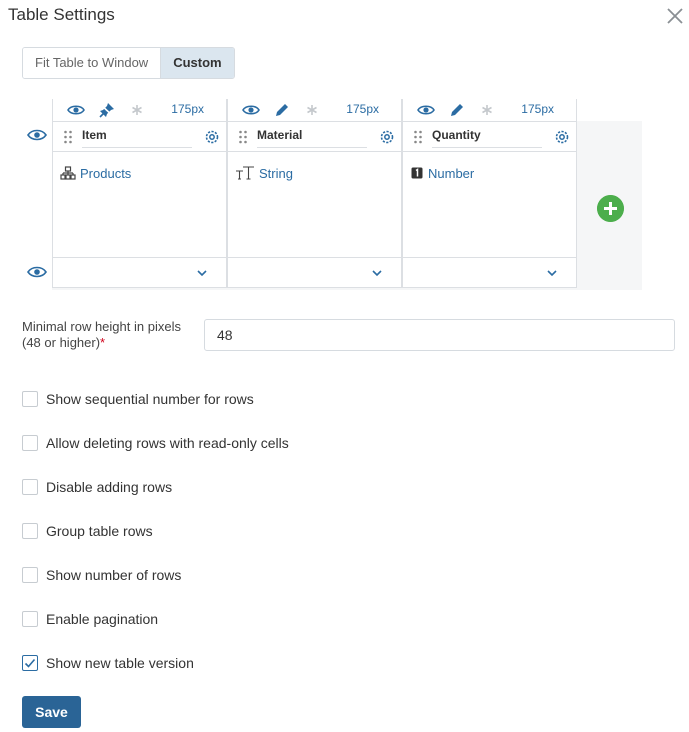 The height and width of the screenshot is (732, 689). Describe the element at coordinates (114, 575) in the screenshot. I see `checkbox-label: Show number of rows` at that location.